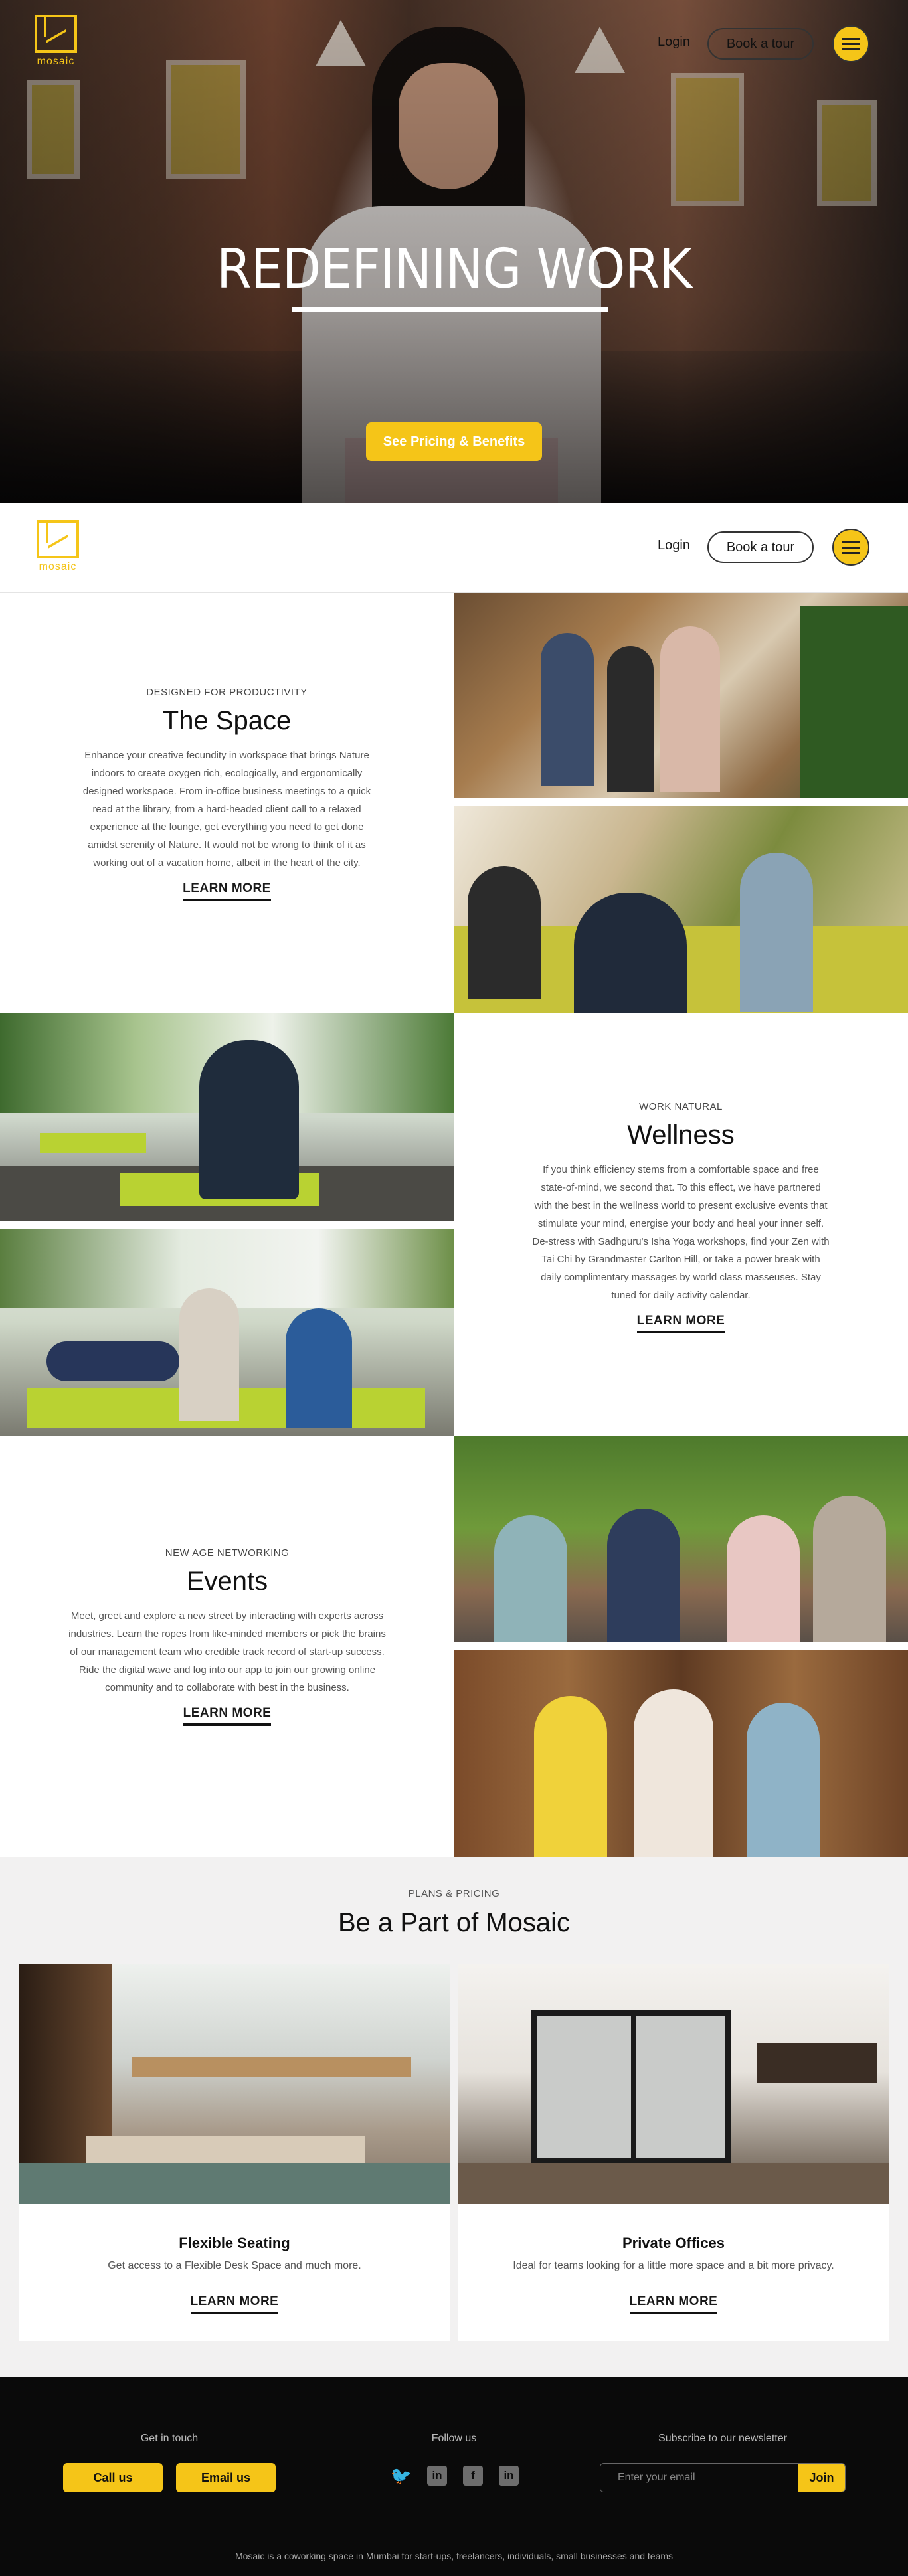 This screenshot has width=908, height=2576. I want to click on section-title: The Space, so click(227, 720).